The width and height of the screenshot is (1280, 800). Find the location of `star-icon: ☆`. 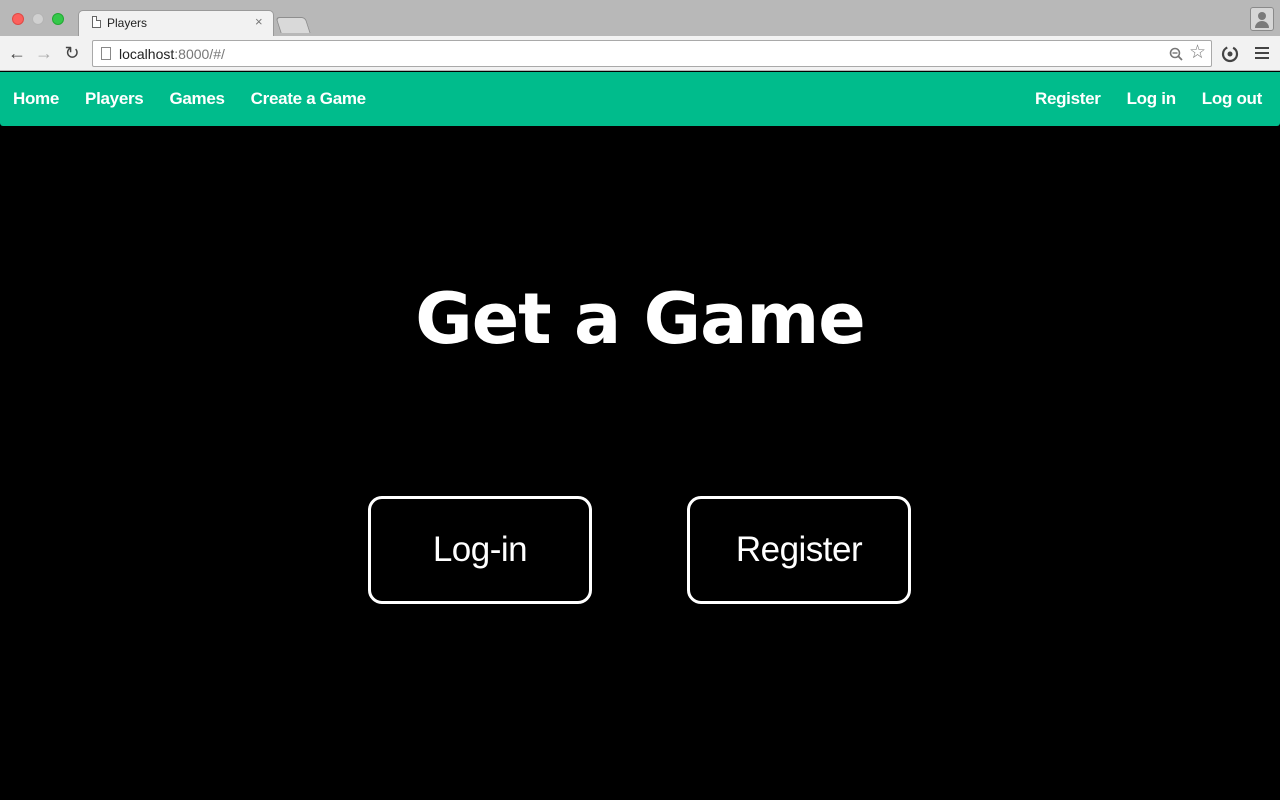

star-icon: ☆ is located at coordinates (1197, 53).